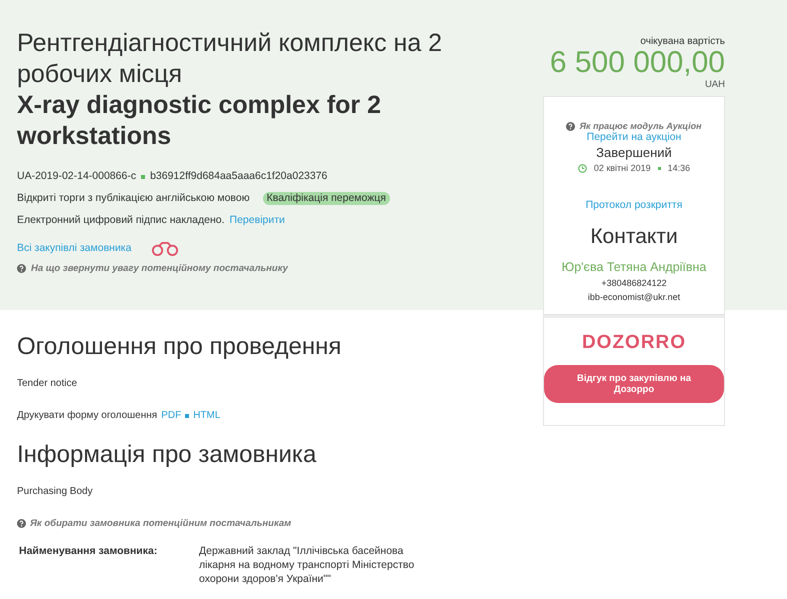 This screenshot has width=787, height=599. Describe the element at coordinates (634, 205) in the screenshot. I see `protocol-link: Протокол розкриття` at that location.